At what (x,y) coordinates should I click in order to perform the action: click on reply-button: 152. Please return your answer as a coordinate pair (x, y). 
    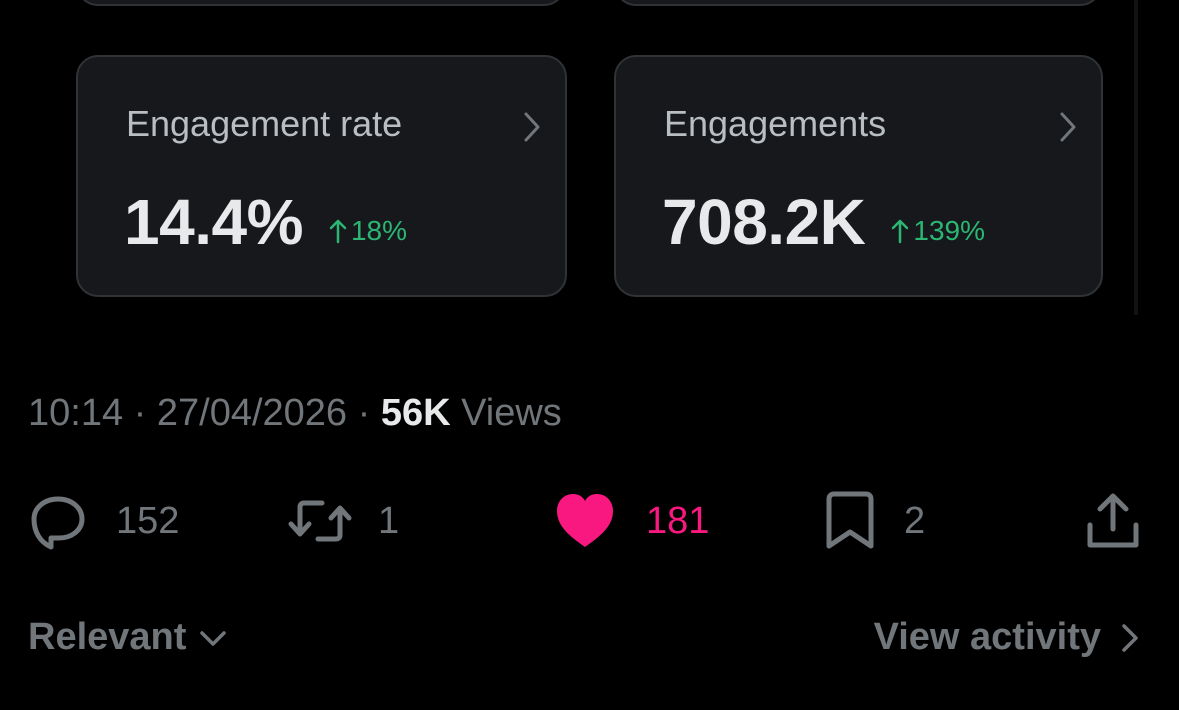
    Looking at the image, I should click on (103, 521).